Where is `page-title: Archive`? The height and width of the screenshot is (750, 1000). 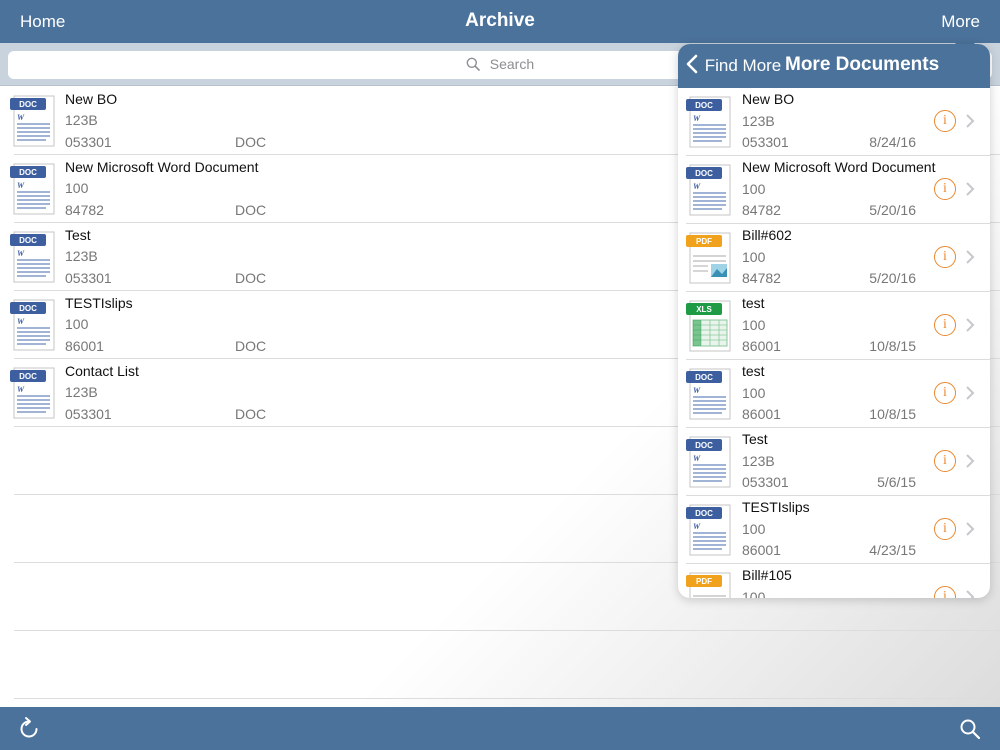 page-title: Archive is located at coordinates (500, 20).